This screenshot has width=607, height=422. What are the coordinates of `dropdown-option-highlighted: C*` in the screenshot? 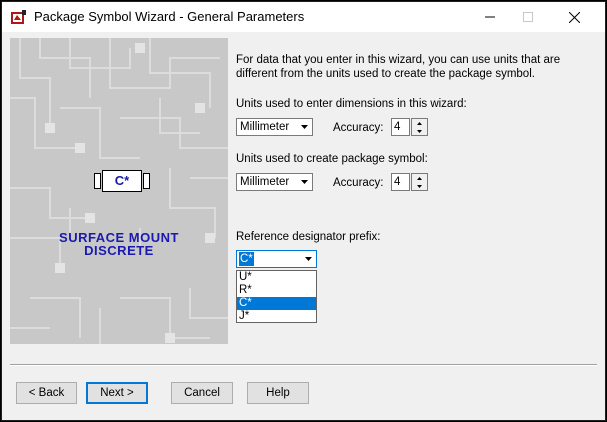 It's located at (276, 303).